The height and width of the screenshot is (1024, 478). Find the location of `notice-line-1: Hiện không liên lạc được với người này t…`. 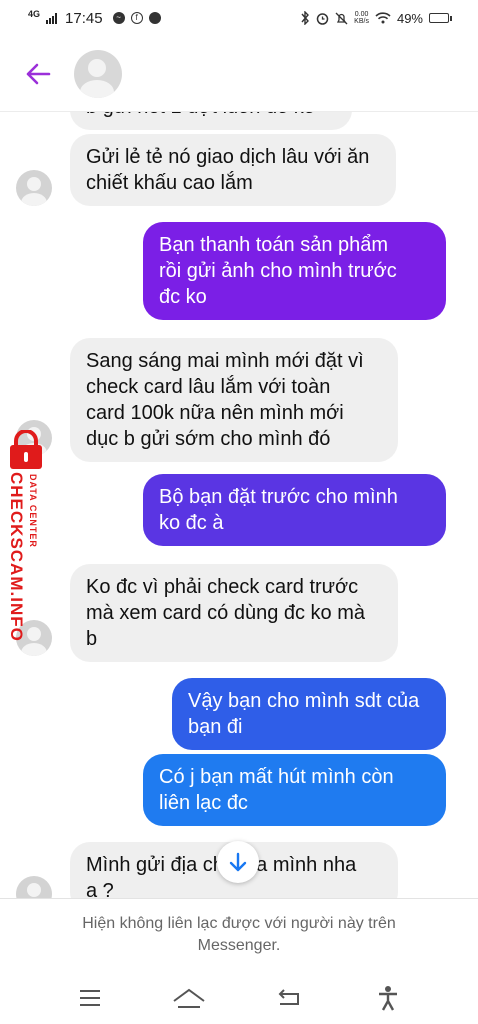

notice-line-1: Hiện không liên lạc được với người này t… is located at coordinates (239, 923).